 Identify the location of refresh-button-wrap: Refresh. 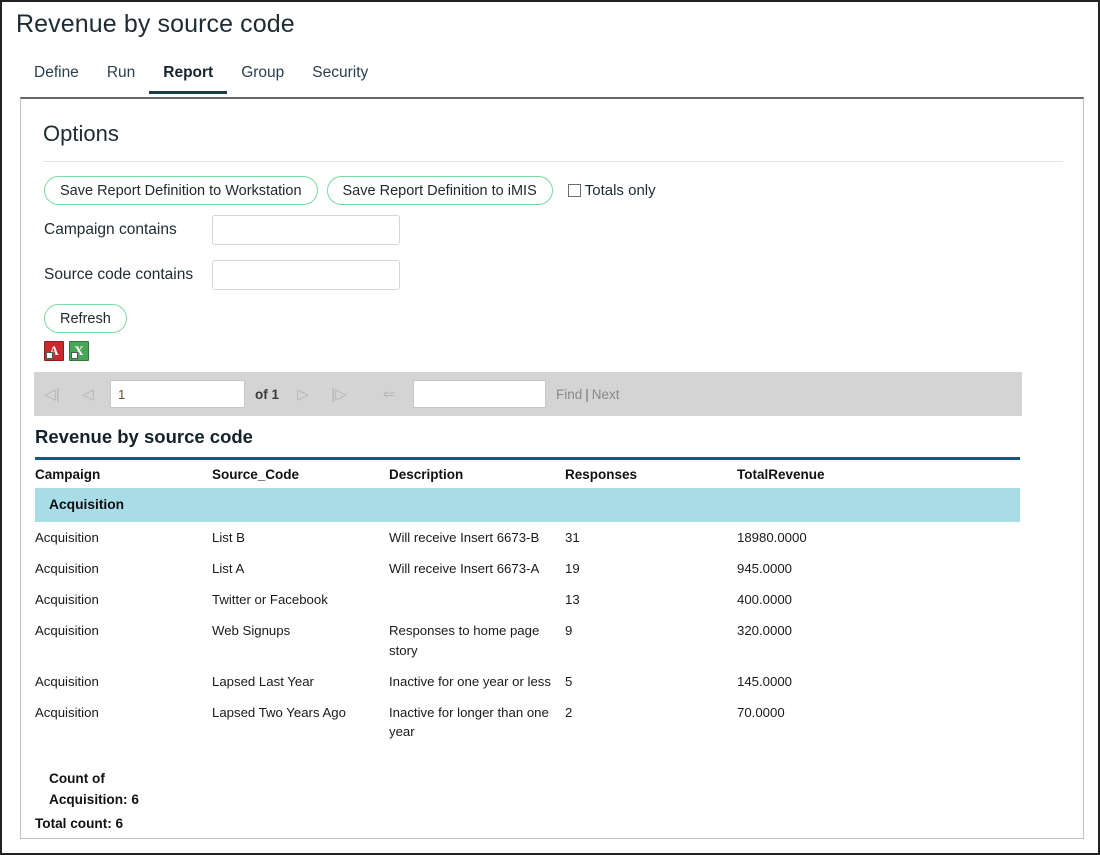
(85, 318).